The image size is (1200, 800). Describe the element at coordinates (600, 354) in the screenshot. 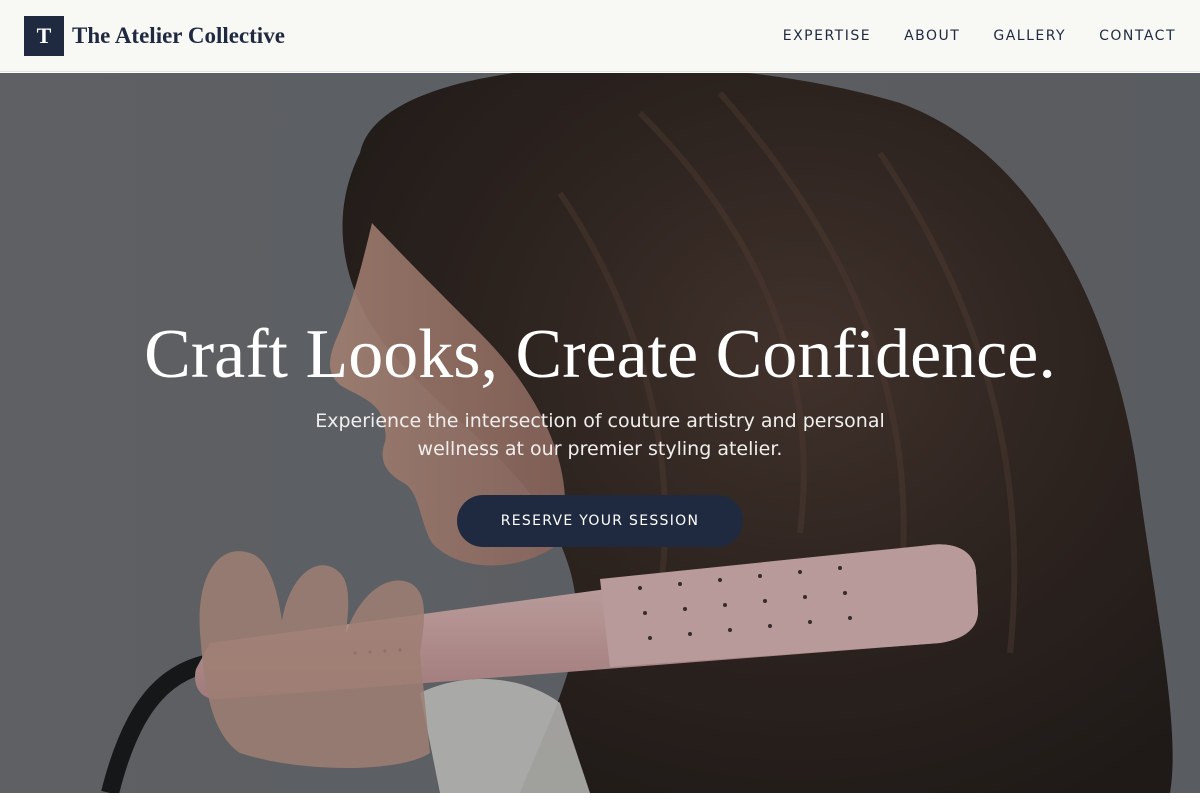

I see `hero-title: Craft Looks, Create Confidence.` at that location.